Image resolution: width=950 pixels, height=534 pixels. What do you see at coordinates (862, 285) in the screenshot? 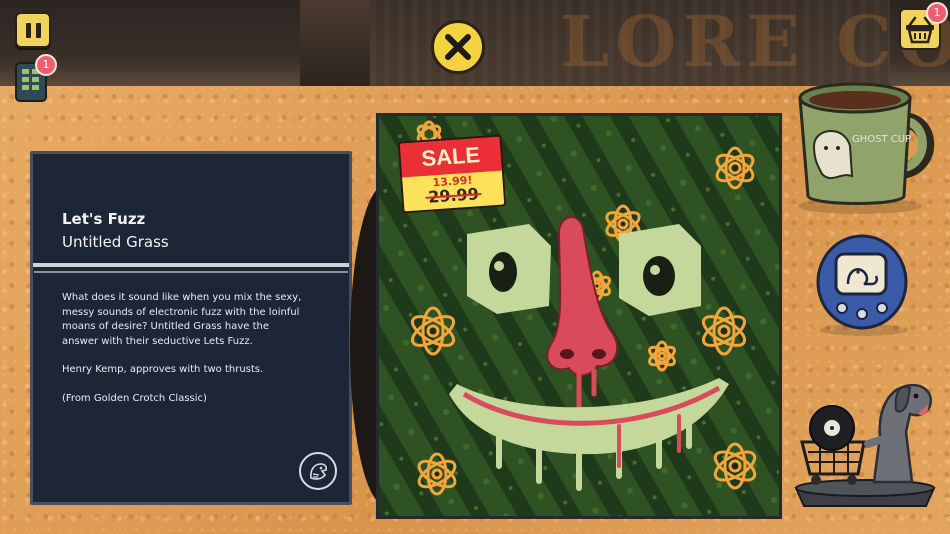
I see `virtual-pet-device-icon` at bounding box center [862, 285].